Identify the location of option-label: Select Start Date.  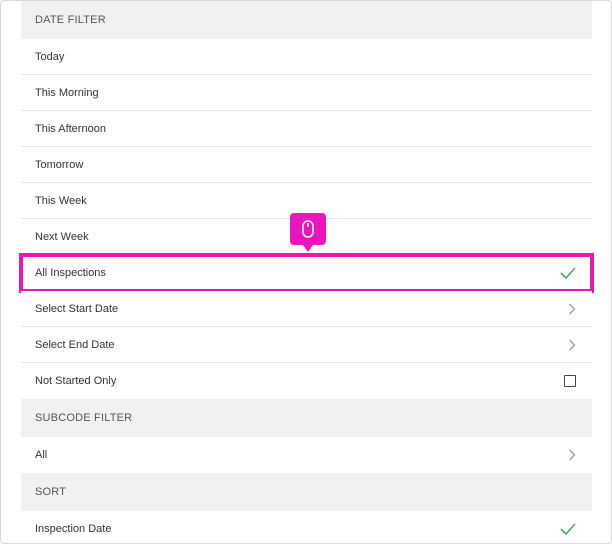
(77, 308).